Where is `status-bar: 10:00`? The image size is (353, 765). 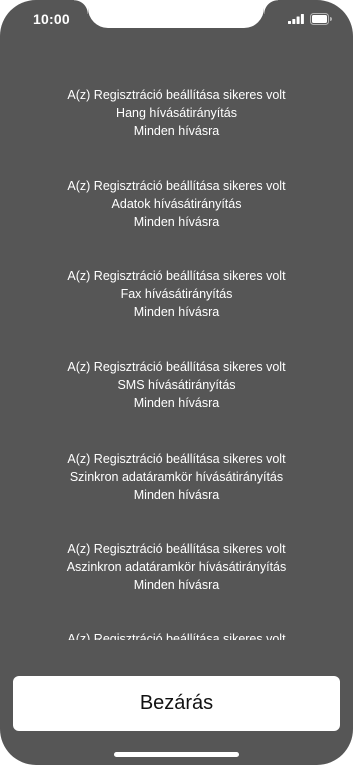
status-bar: 10:00 is located at coordinates (176, 20).